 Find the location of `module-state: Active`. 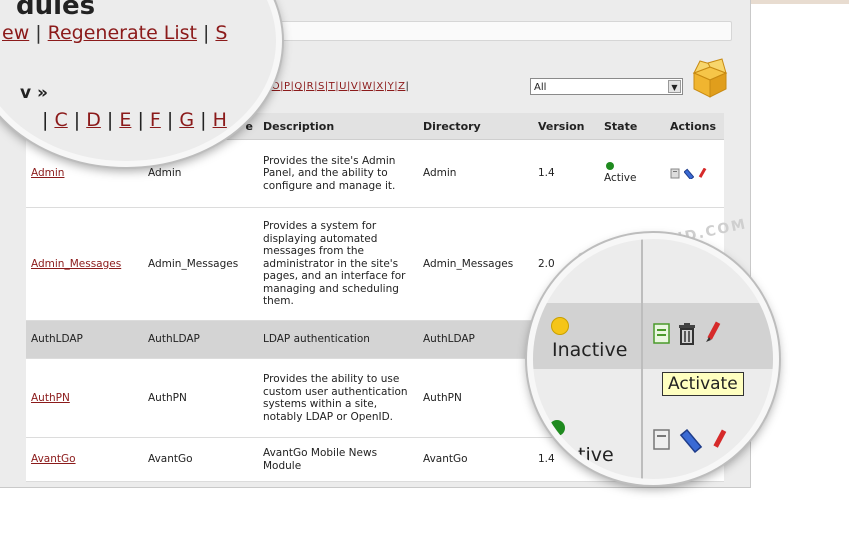

module-state: Active is located at coordinates (632, 173).